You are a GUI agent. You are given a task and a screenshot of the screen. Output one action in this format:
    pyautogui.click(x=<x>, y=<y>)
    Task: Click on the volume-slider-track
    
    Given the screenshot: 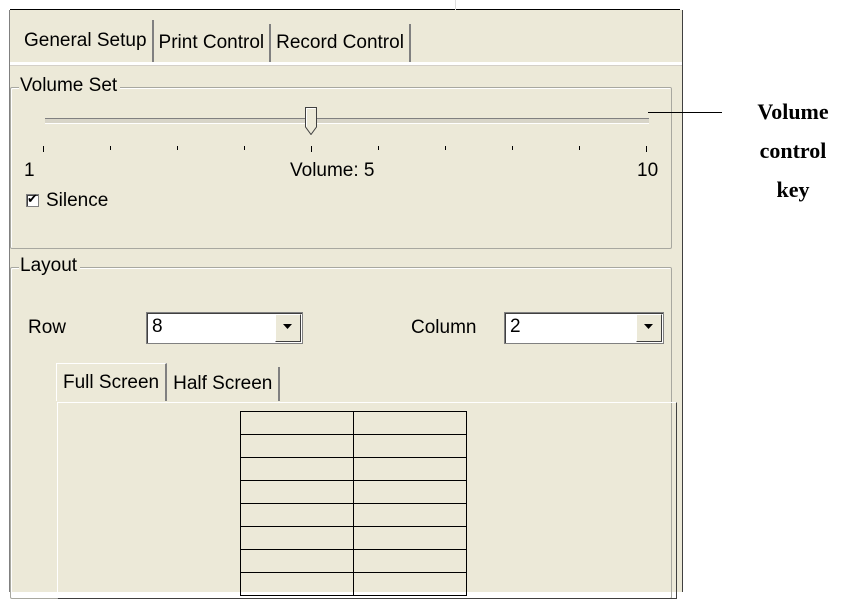 What is the action you would take?
    pyautogui.click(x=347, y=121)
    